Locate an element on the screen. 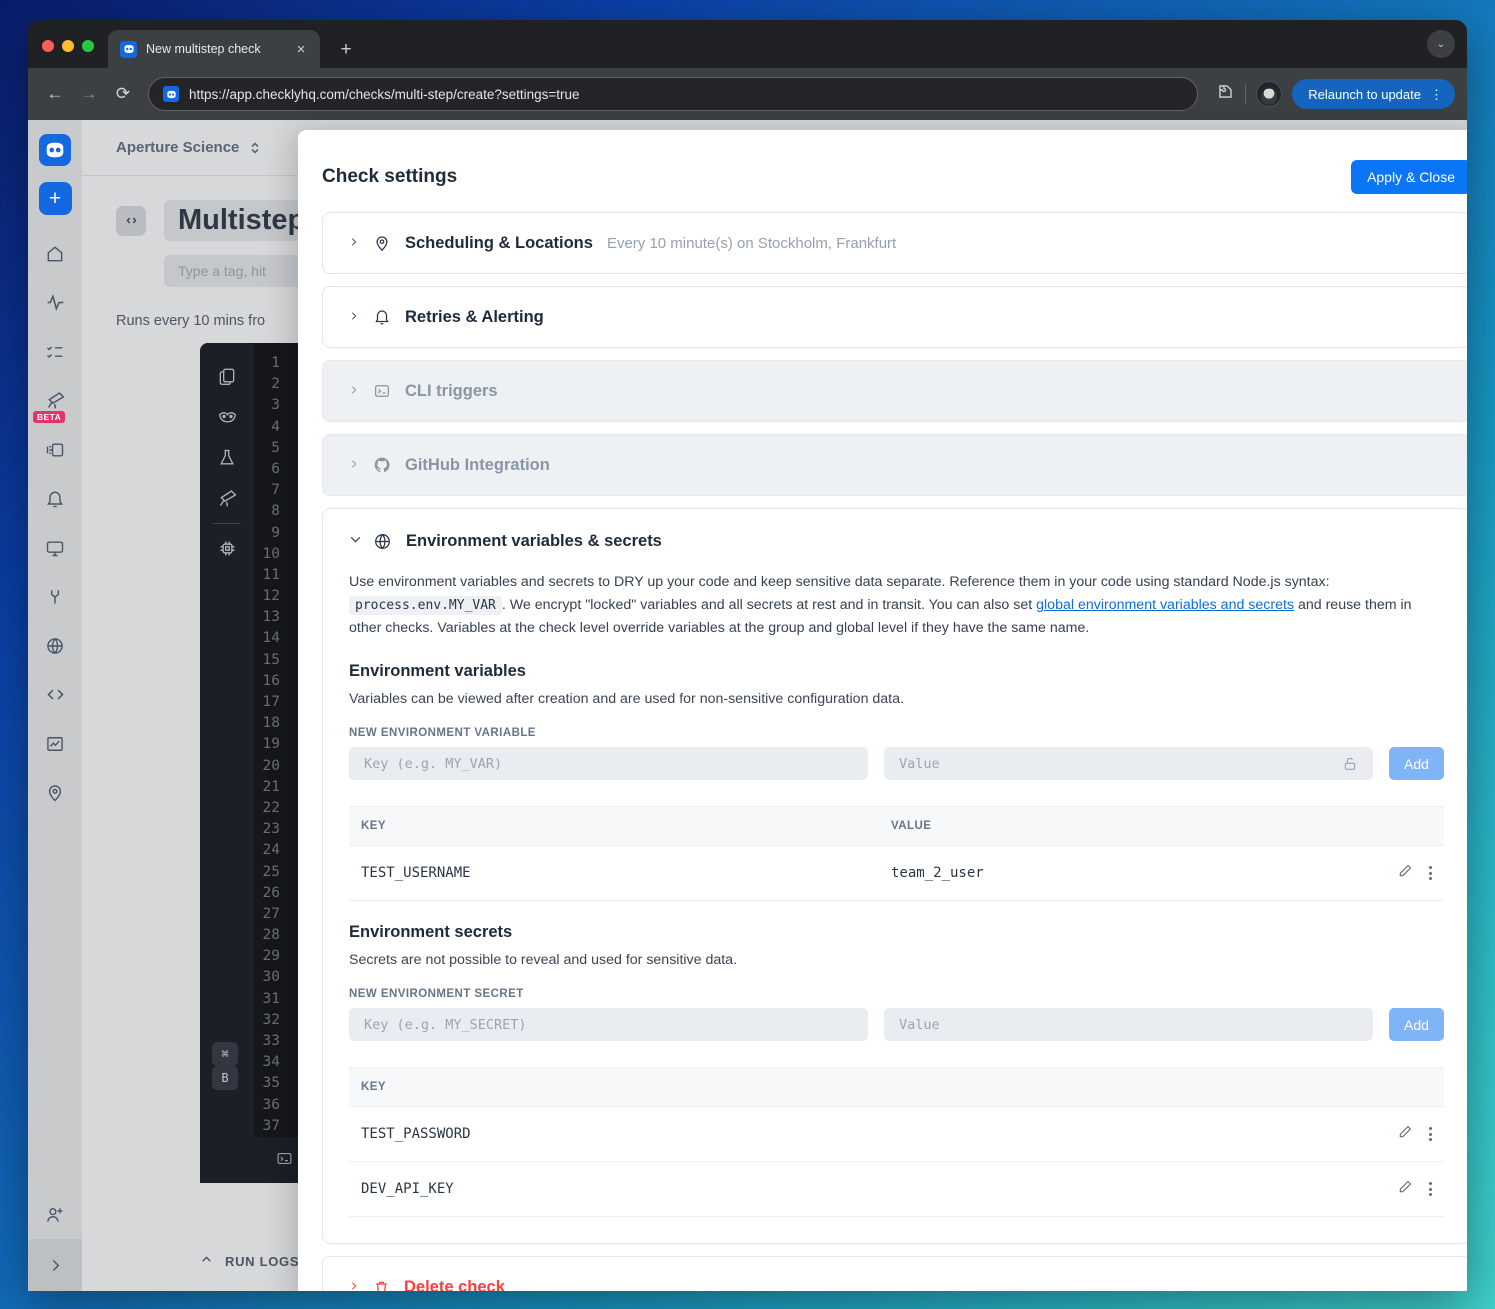 This screenshot has height=1309, width=1495. multistep-check-icon is located at coordinates (131, 220).